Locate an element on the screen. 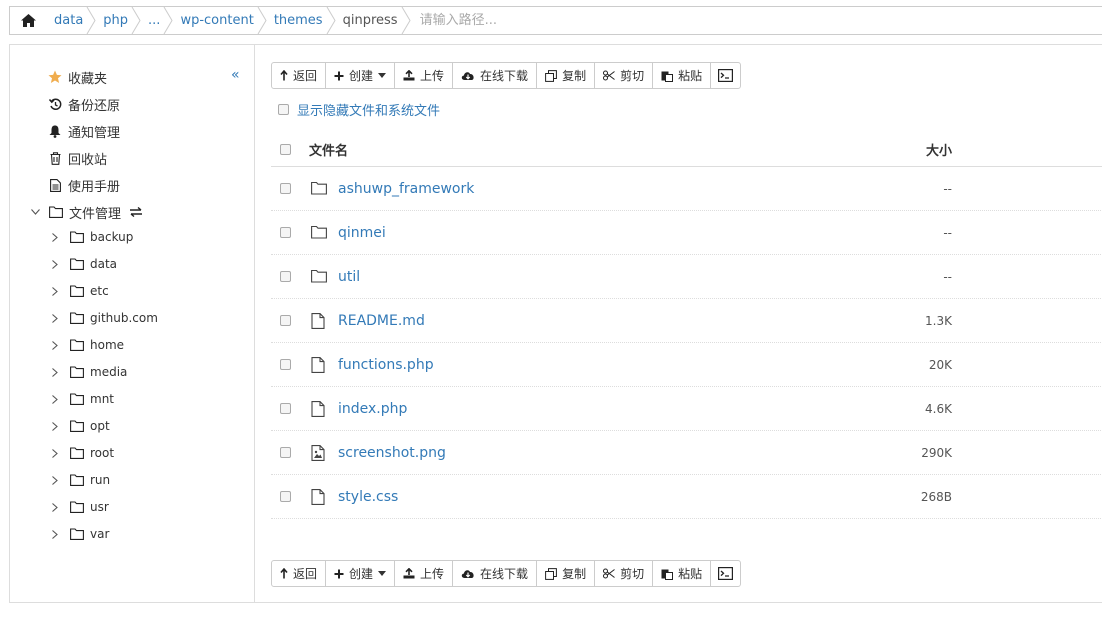 This screenshot has height=622, width=1102. breadcrumb-item: wp-content is located at coordinates (219, 20).